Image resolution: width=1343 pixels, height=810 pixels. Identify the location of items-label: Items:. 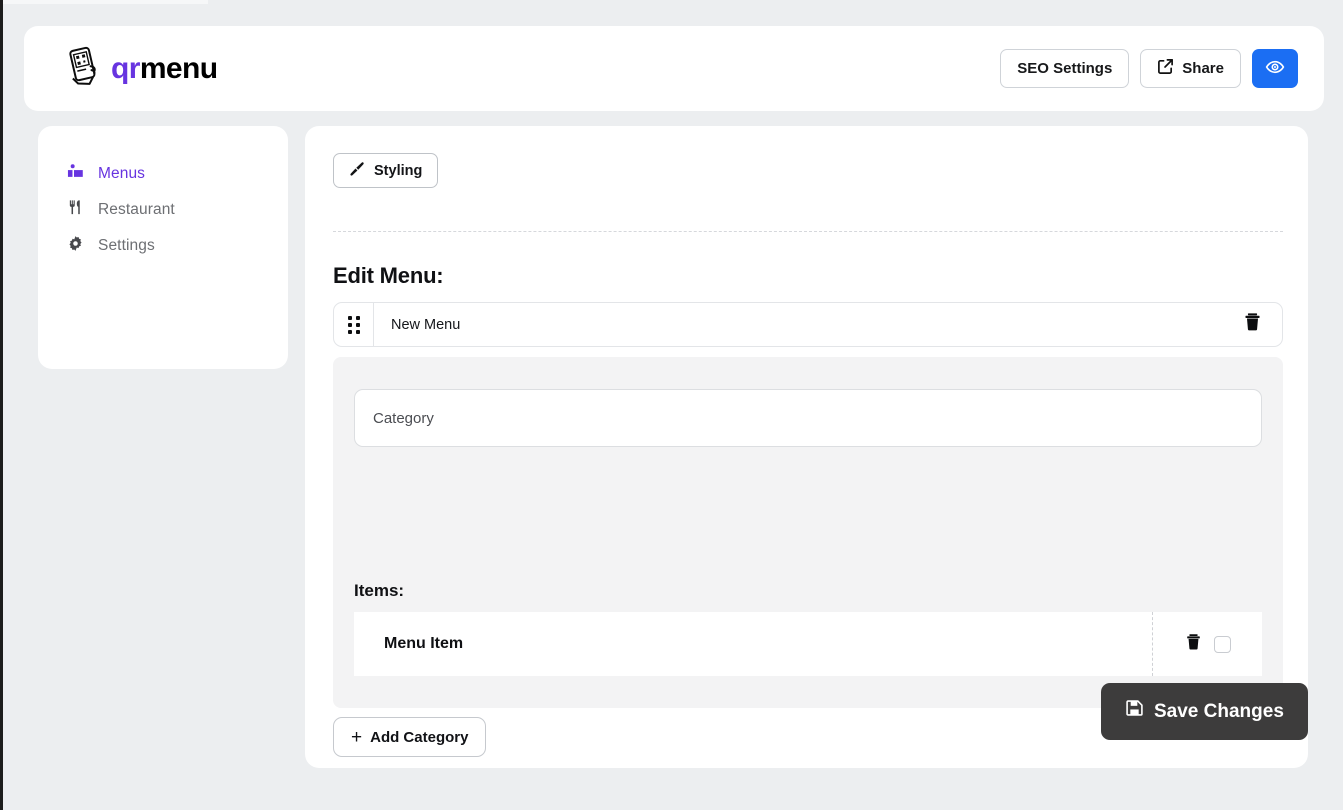
(379, 590).